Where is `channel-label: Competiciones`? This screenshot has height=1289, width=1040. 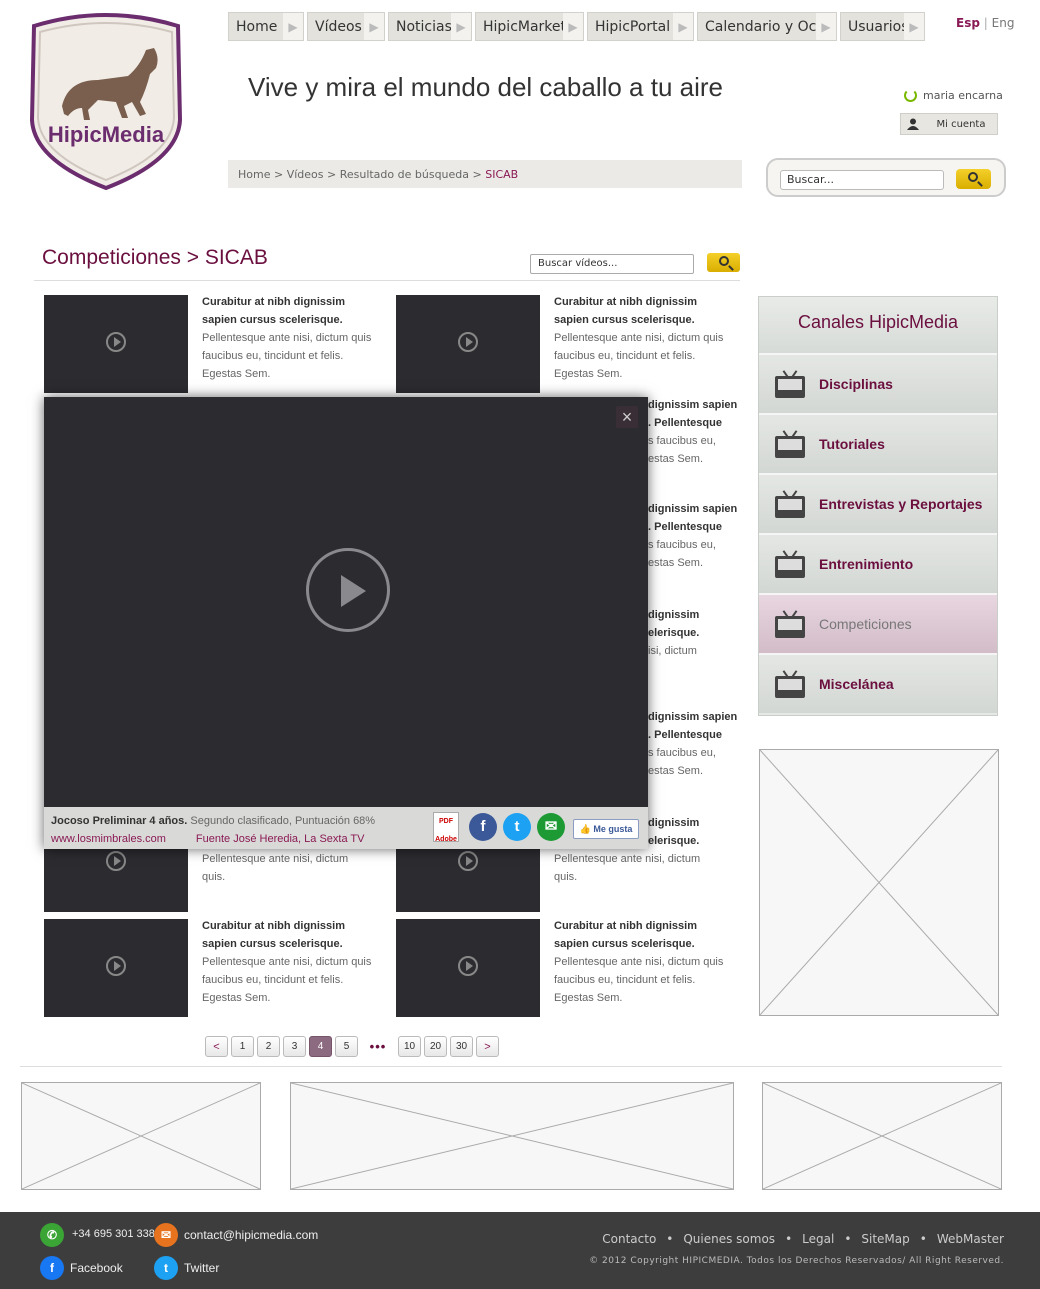
channel-label: Competiciones is located at coordinates (865, 624).